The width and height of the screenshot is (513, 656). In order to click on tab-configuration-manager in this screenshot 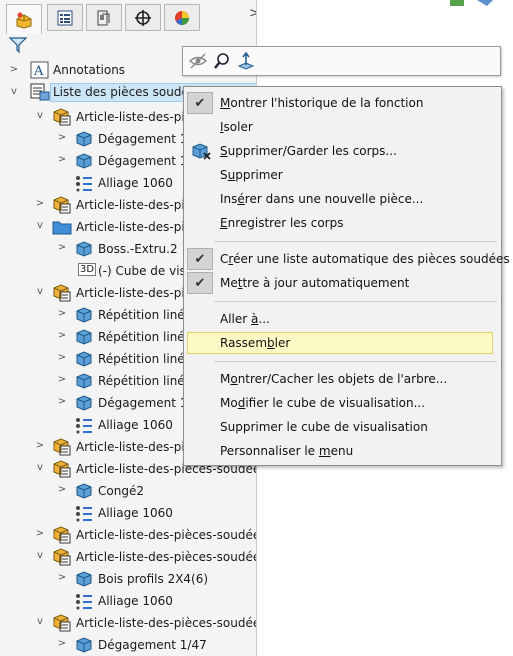, I will do `click(104, 17)`.